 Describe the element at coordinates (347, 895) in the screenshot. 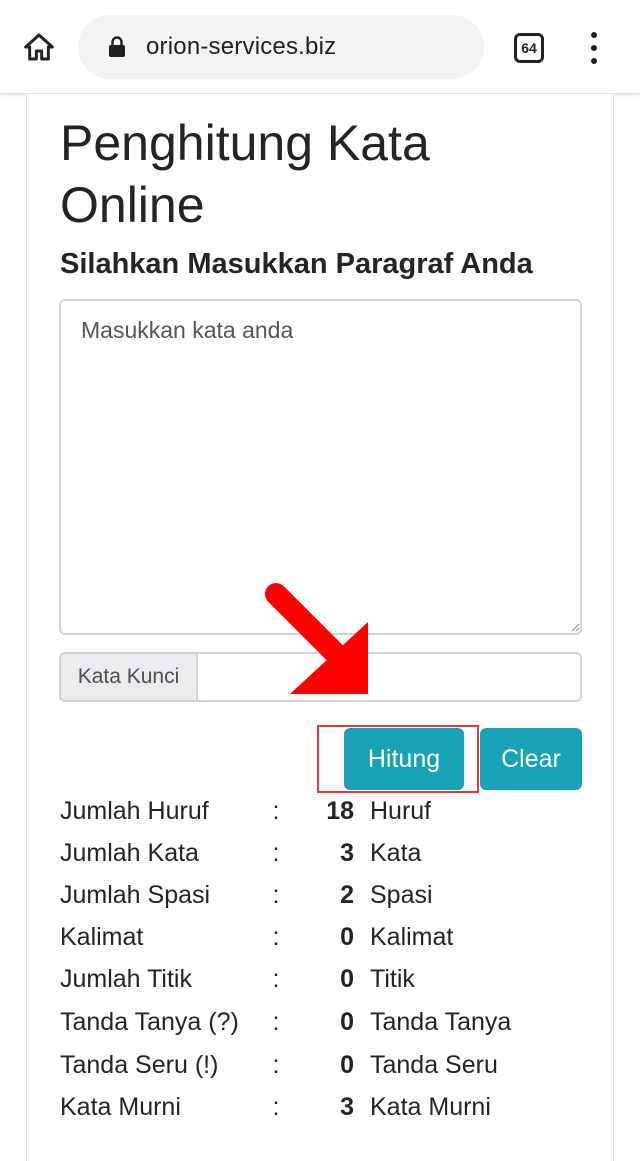

I see `result-value: 2` at that location.